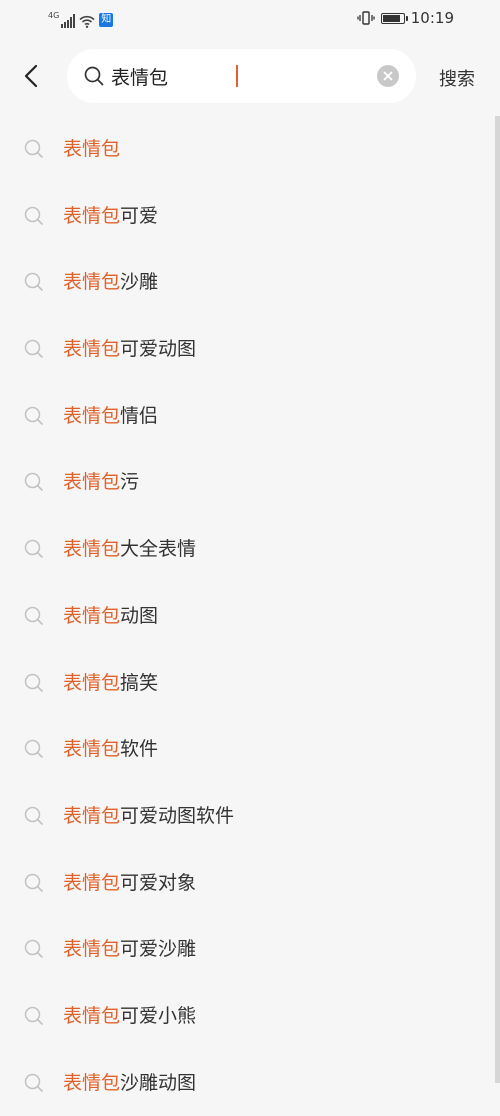 The image size is (500, 1116). Describe the element at coordinates (158, 349) in the screenshot. I see `suggestion-rest: 可爱动图` at that location.